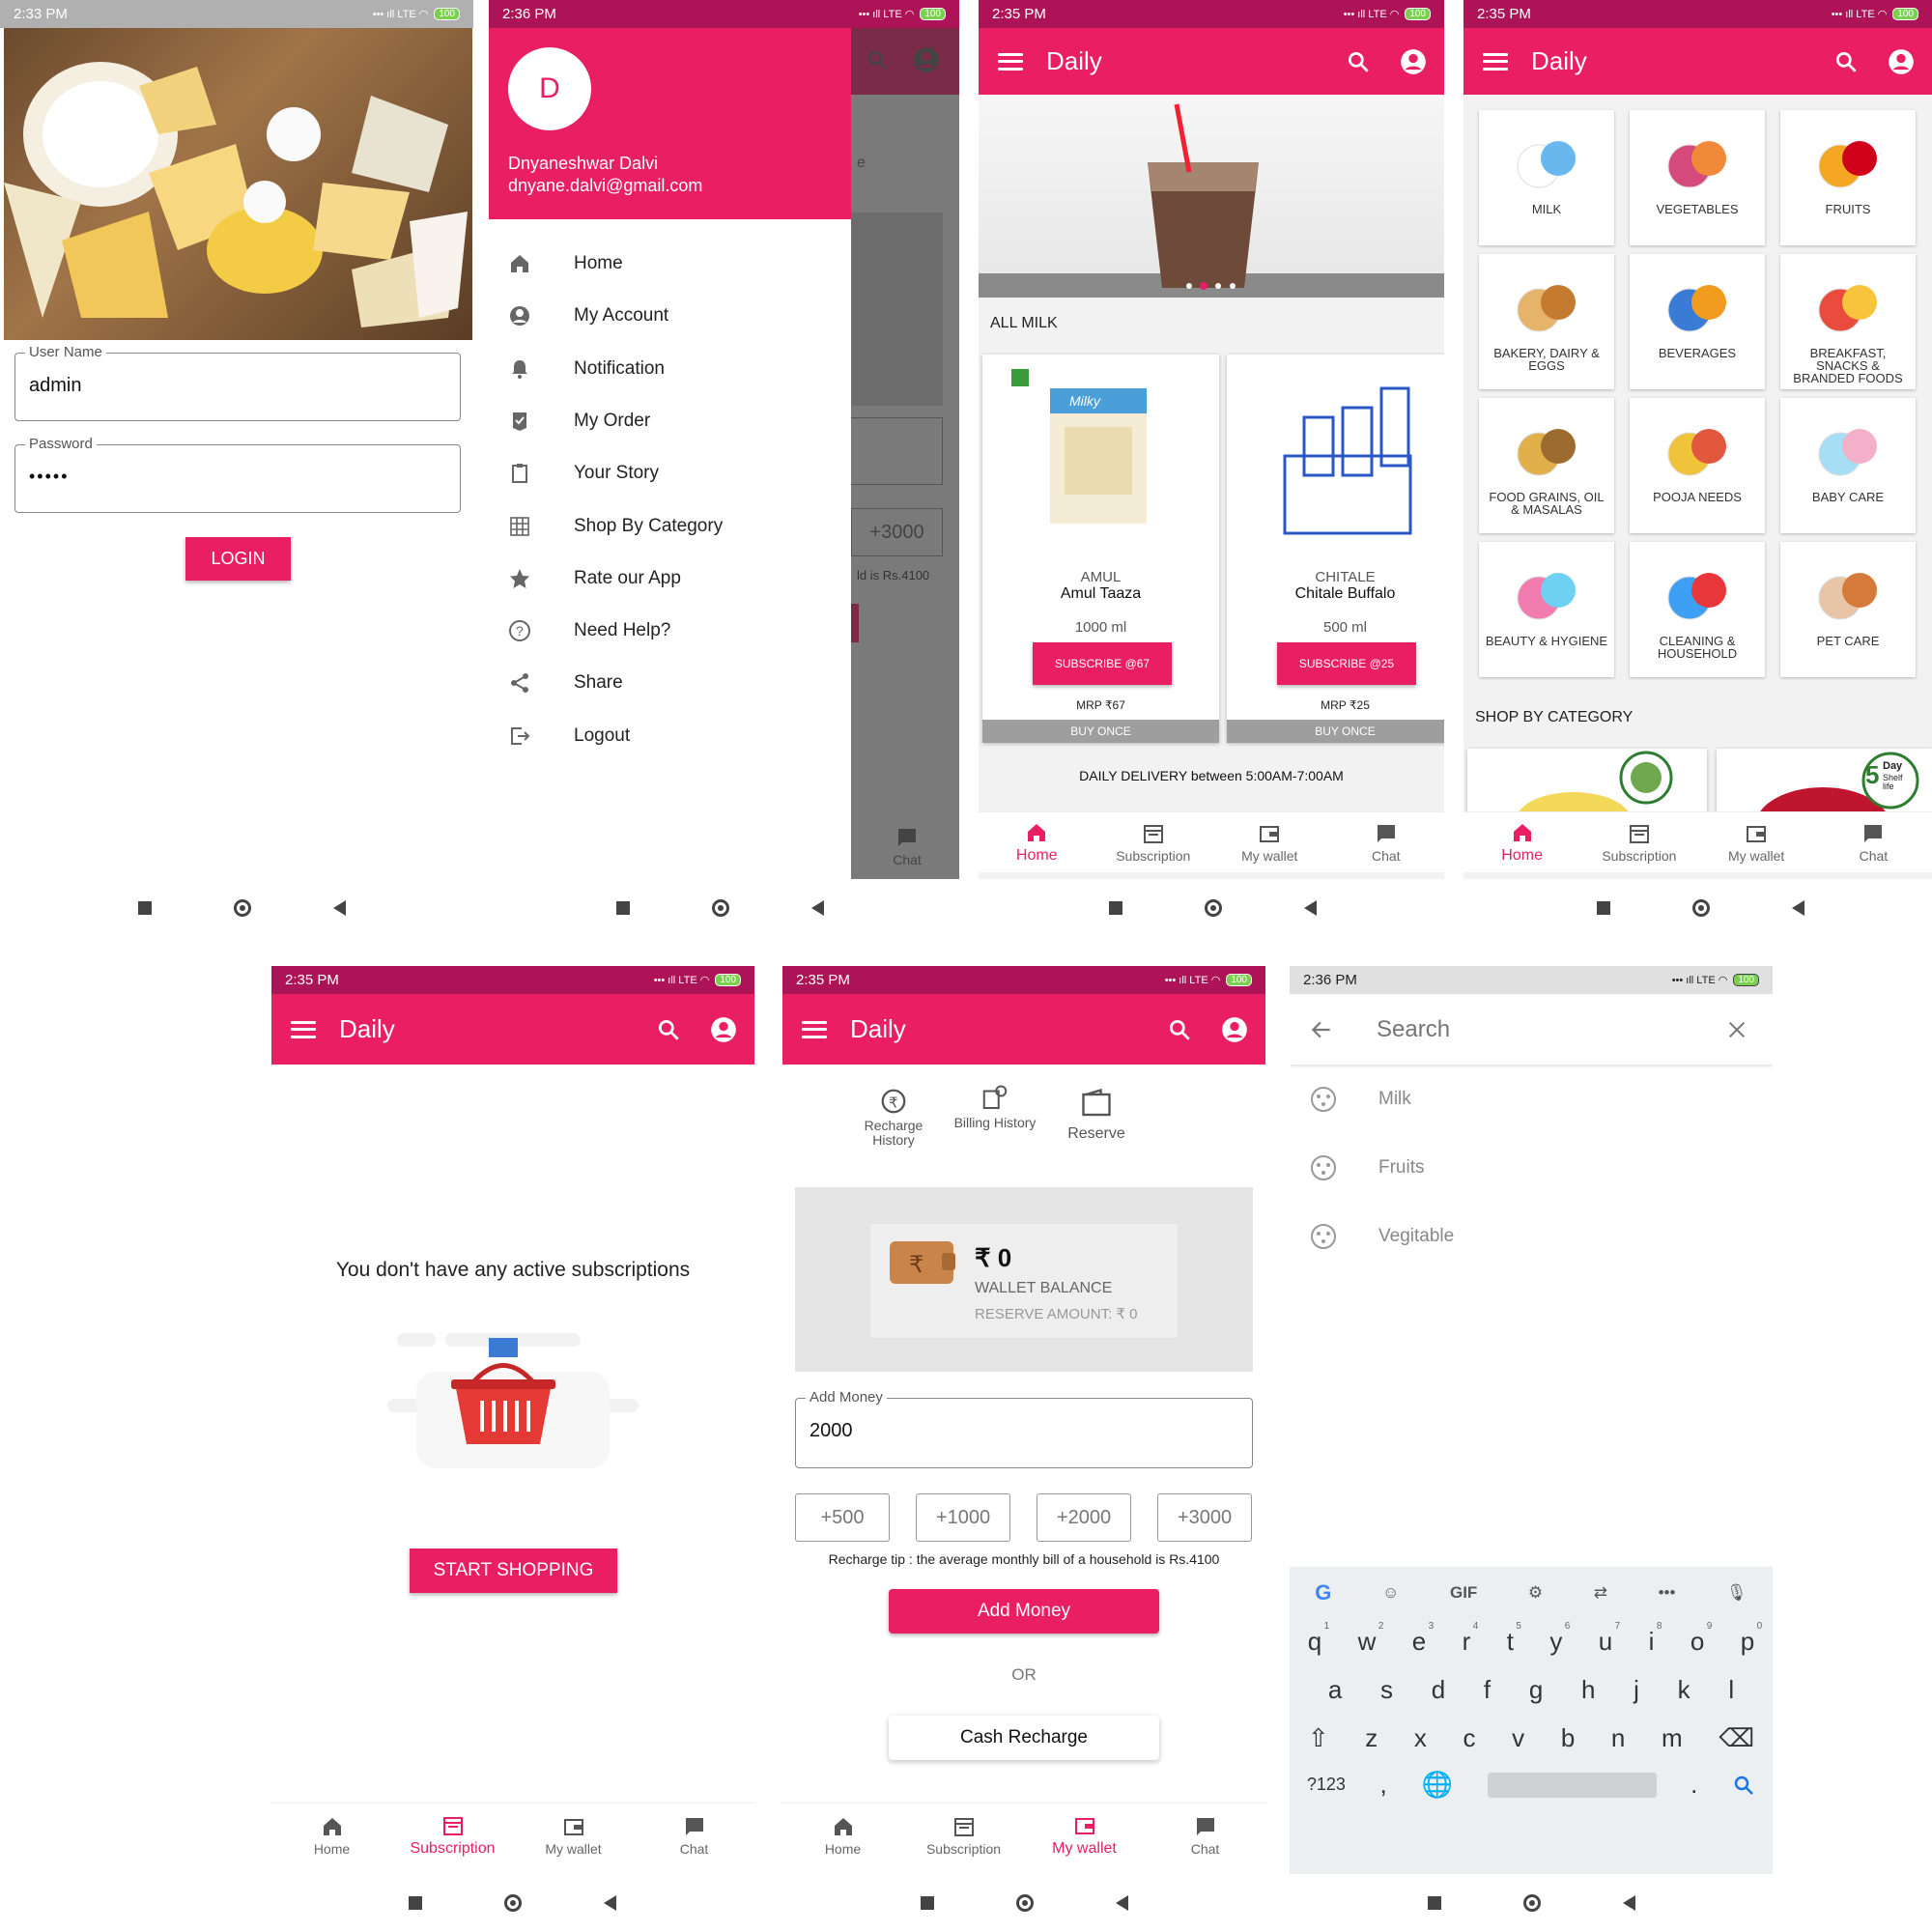 The image size is (1932, 1932). What do you see at coordinates (670, 526) in the screenshot?
I see `drawer-item-shop-by-category: Shop By Category` at bounding box center [670, 526].